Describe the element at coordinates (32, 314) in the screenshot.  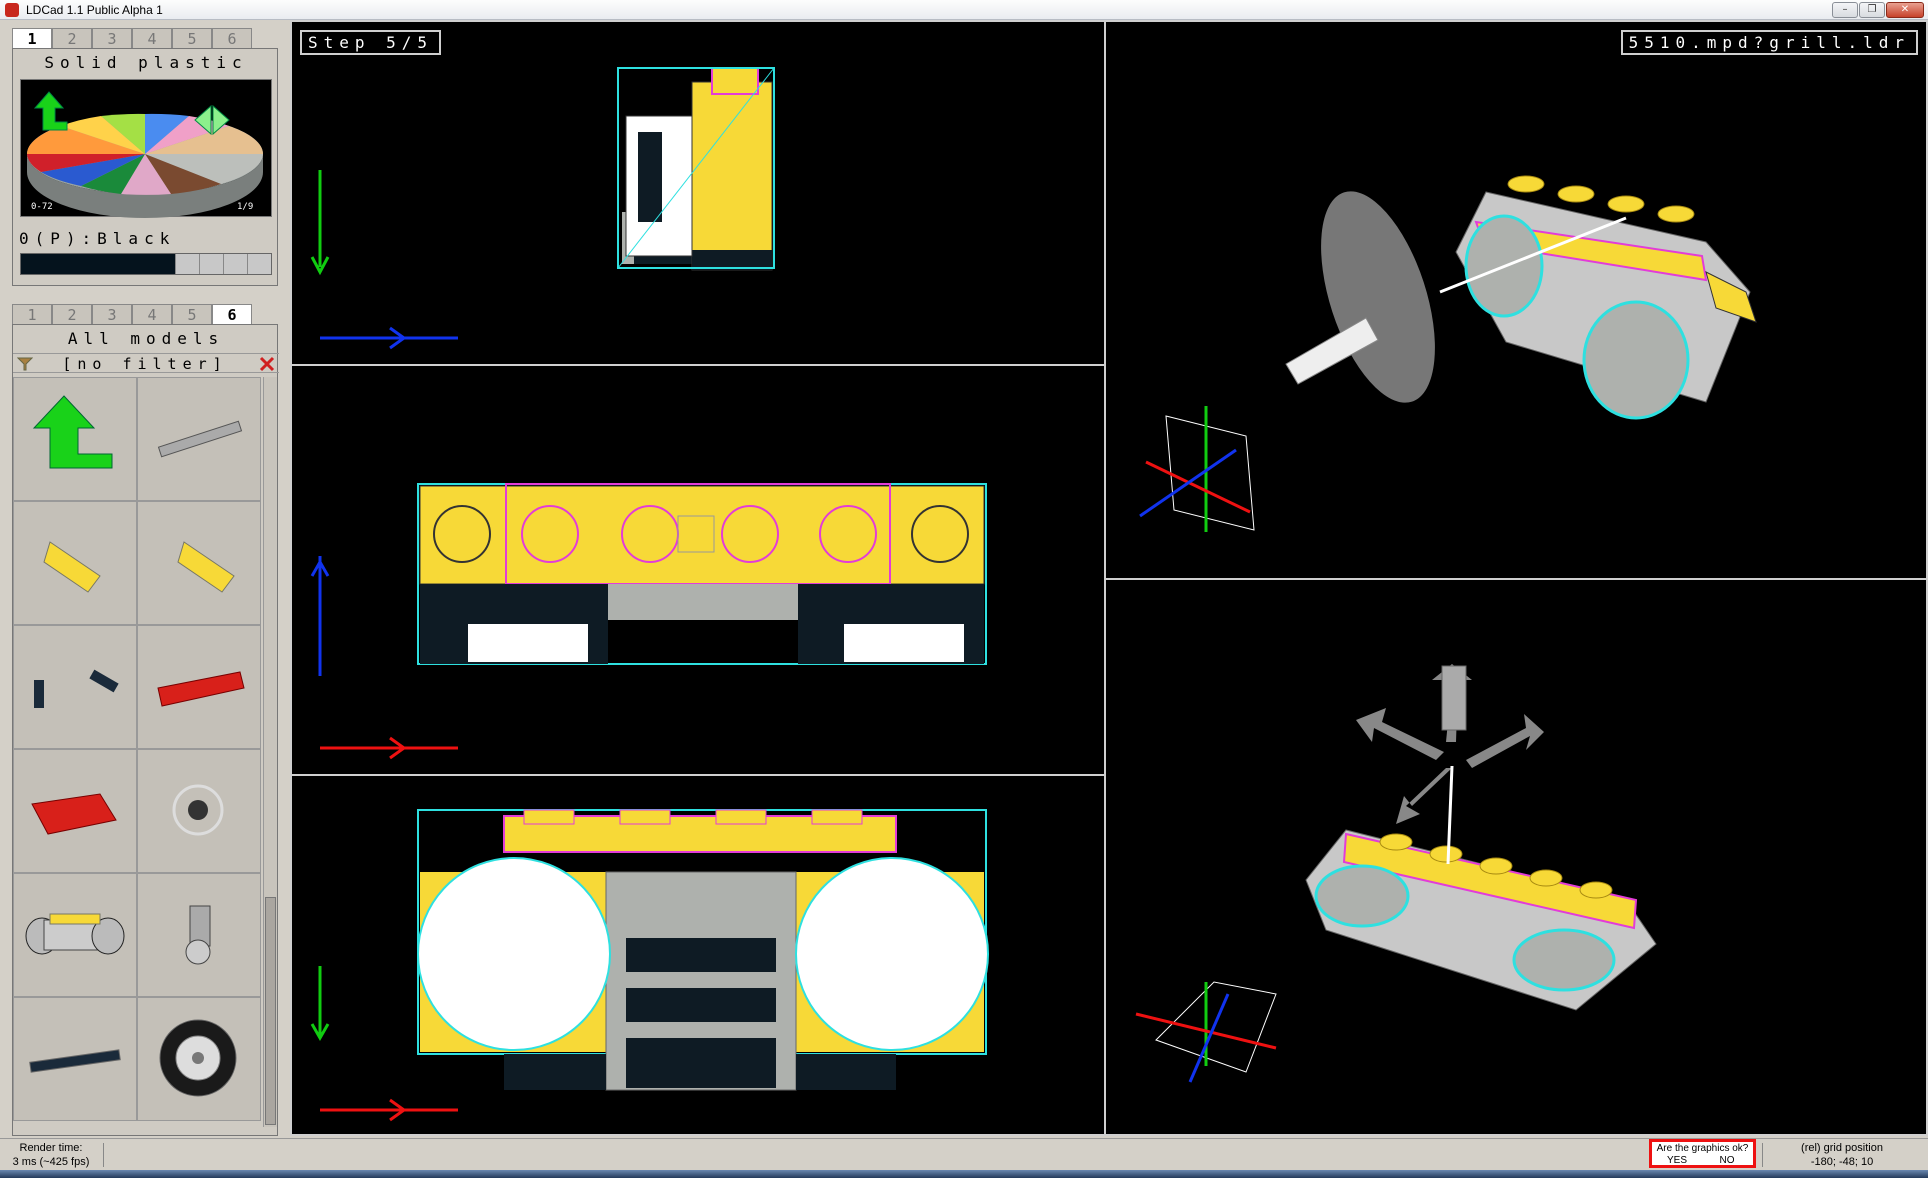
I see `parts-tab-1: 1` at that location.